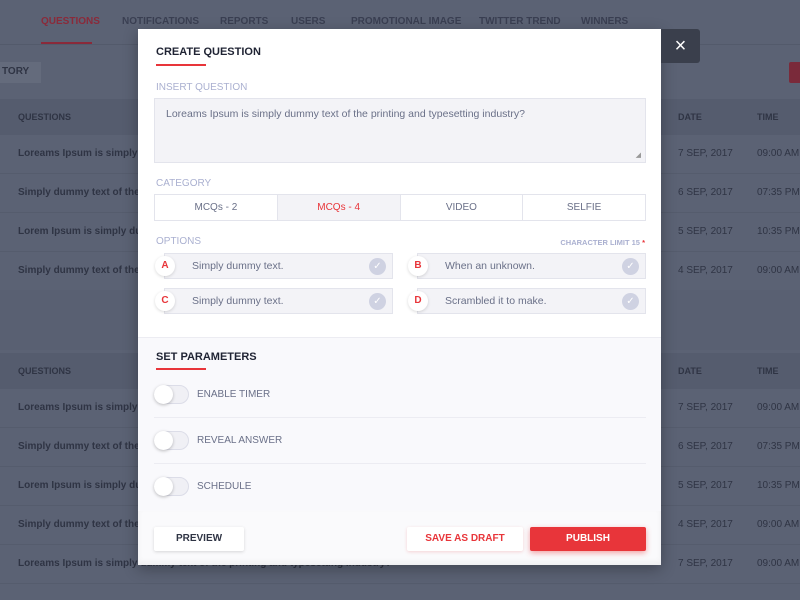 The image size is (800, 600). I want to click on character-limit-text: CHARACTER LIMIT 15, so click(600, 242).